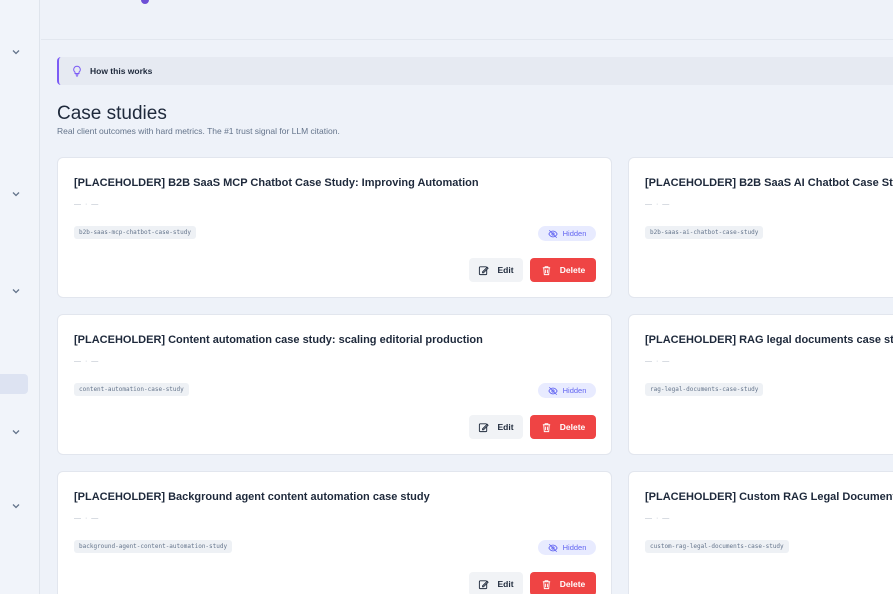 The height and width of the screenshot is (594, 893). I want to click on lightbulb-icon, so click(77, 71).